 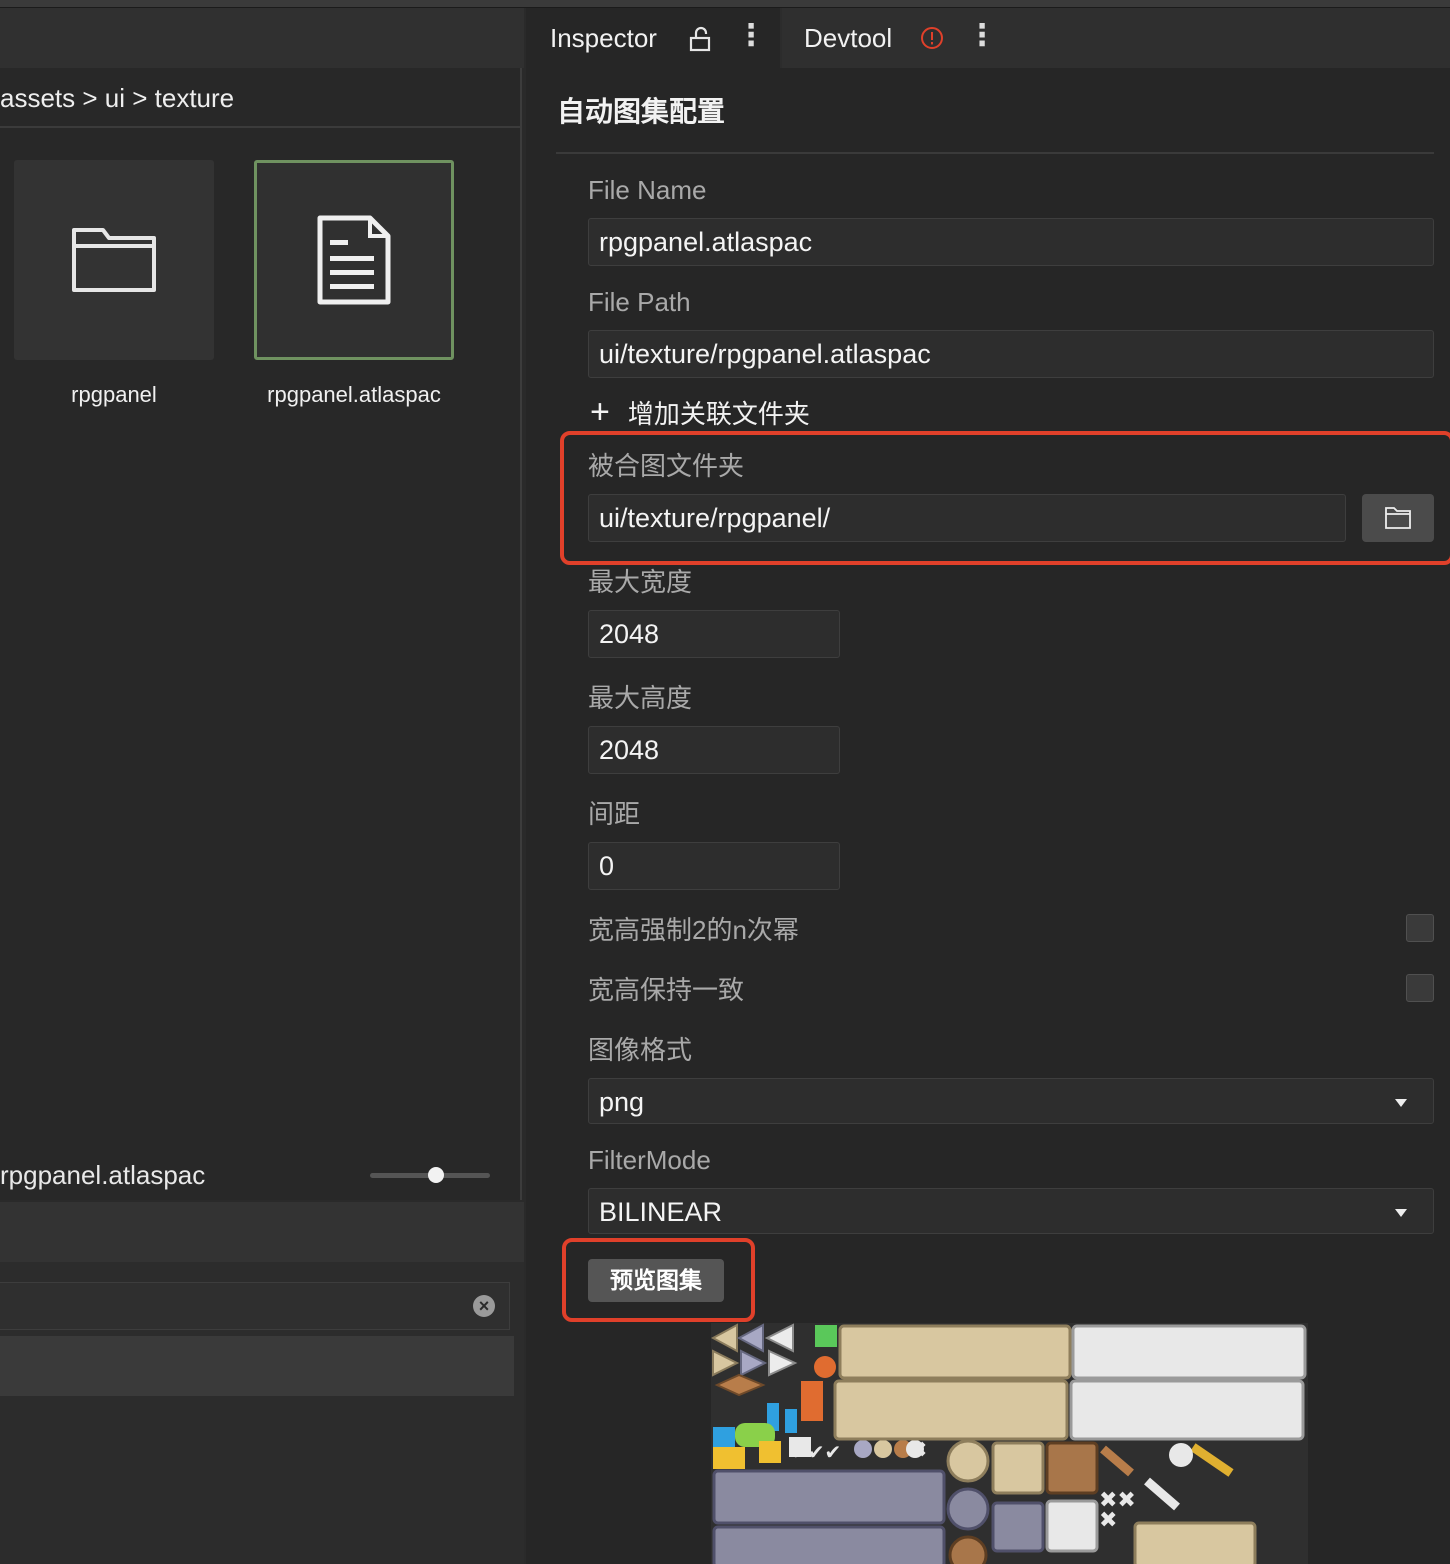 What do you see at coordinates (103, 1175) in the screenshot?
I see `selected-asset-name: rpgpanel.atlaspac` at bounding box center [103, 1175].